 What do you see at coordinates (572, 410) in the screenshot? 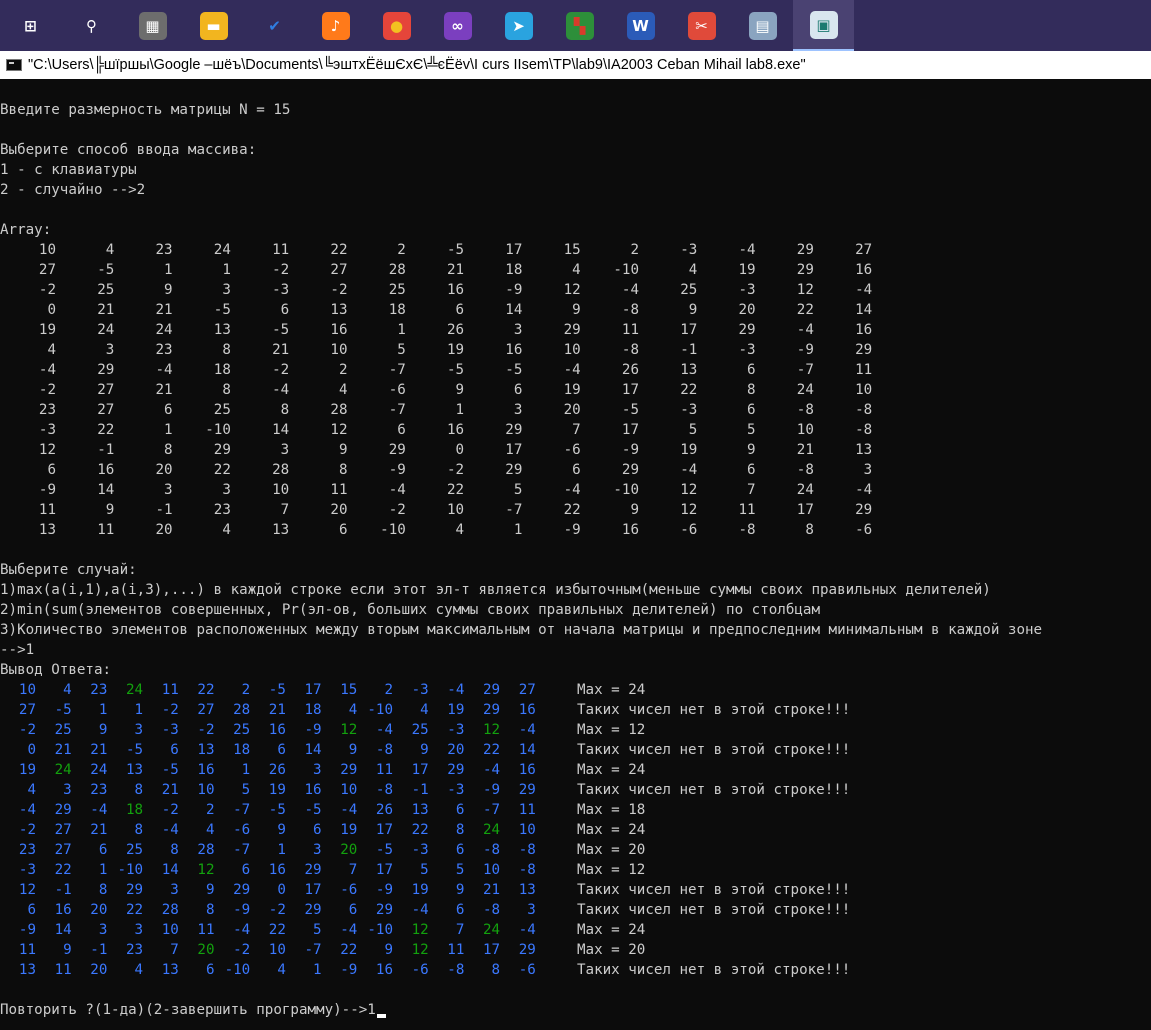
I see `matrix-cell: 20` at bounding box center [572, 410].